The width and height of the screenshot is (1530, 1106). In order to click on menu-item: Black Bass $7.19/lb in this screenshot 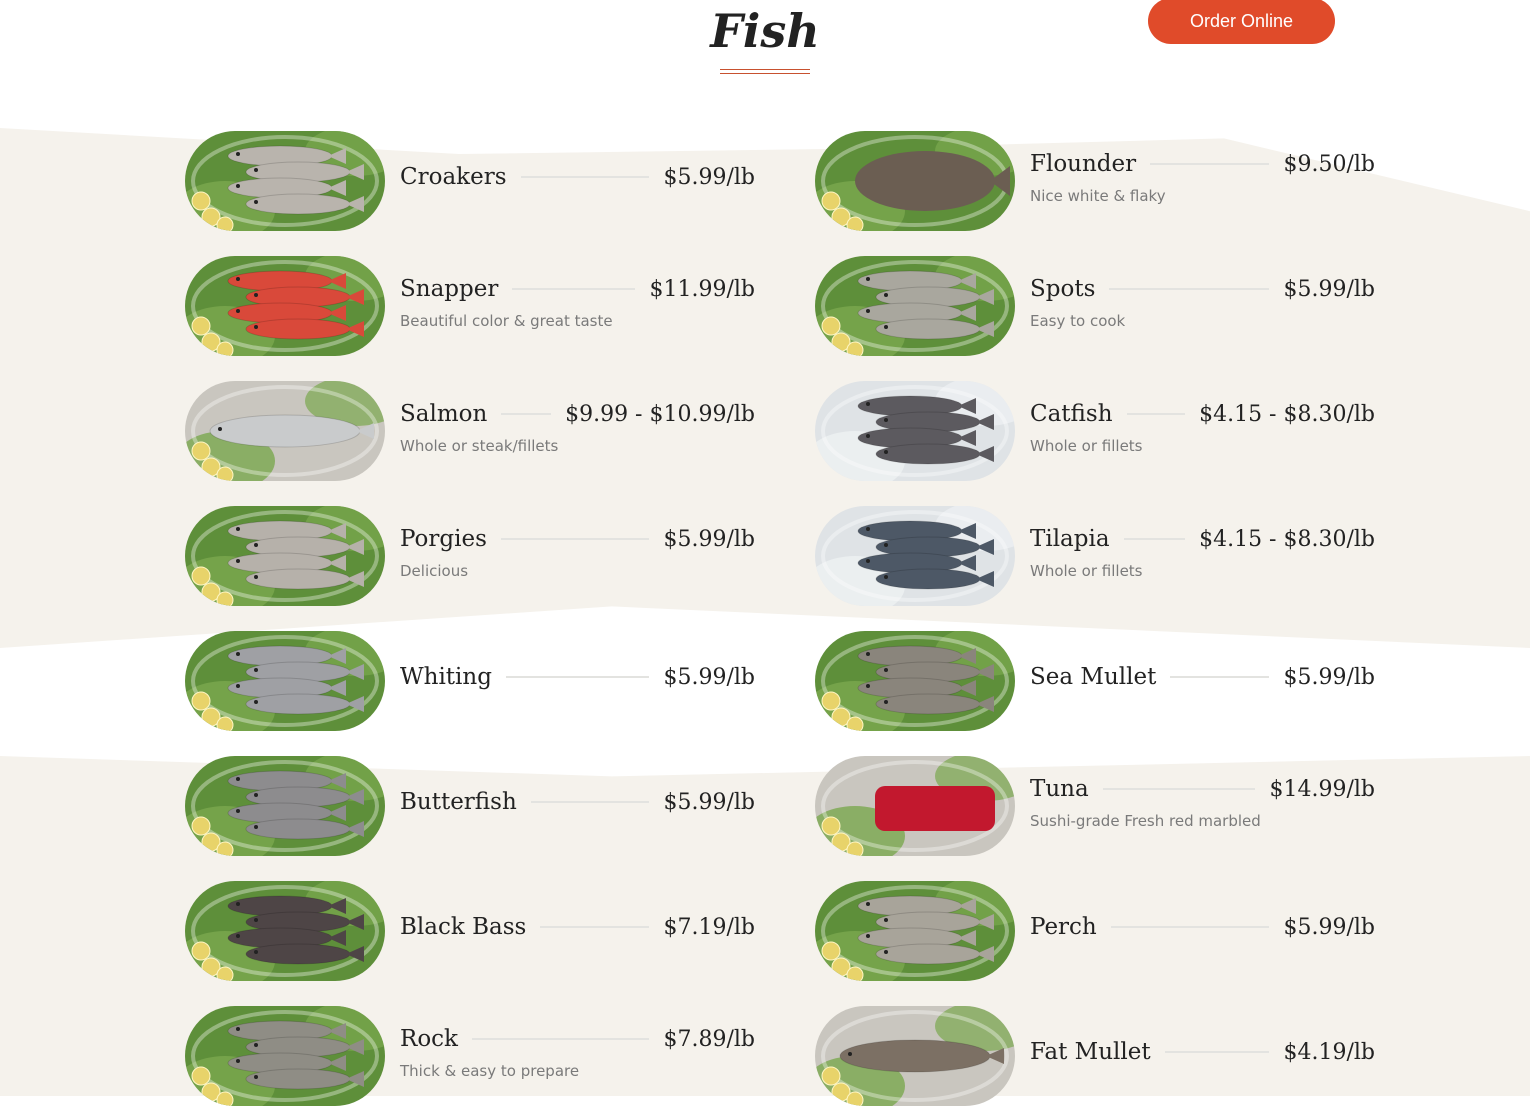, I will do `click(470, 931)`.